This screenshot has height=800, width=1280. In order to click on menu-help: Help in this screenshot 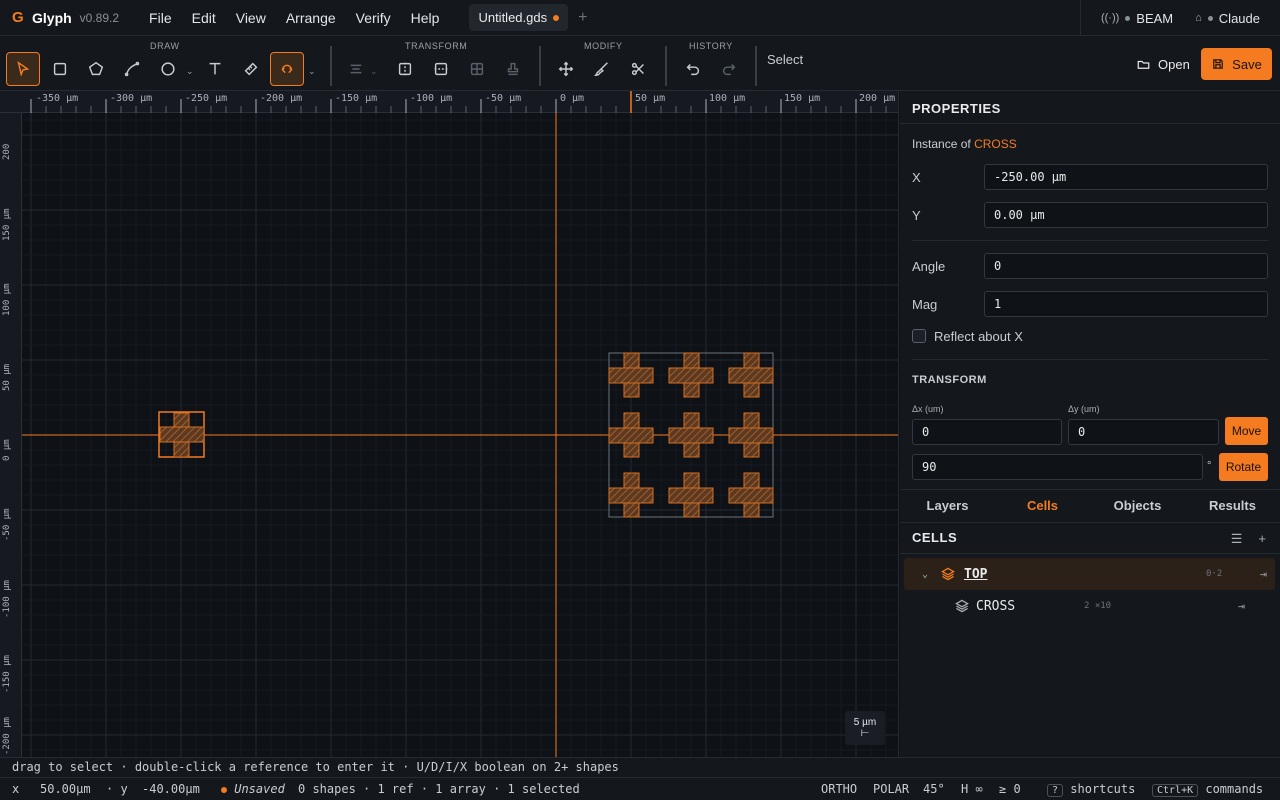, I will do `click(425, 18)`.